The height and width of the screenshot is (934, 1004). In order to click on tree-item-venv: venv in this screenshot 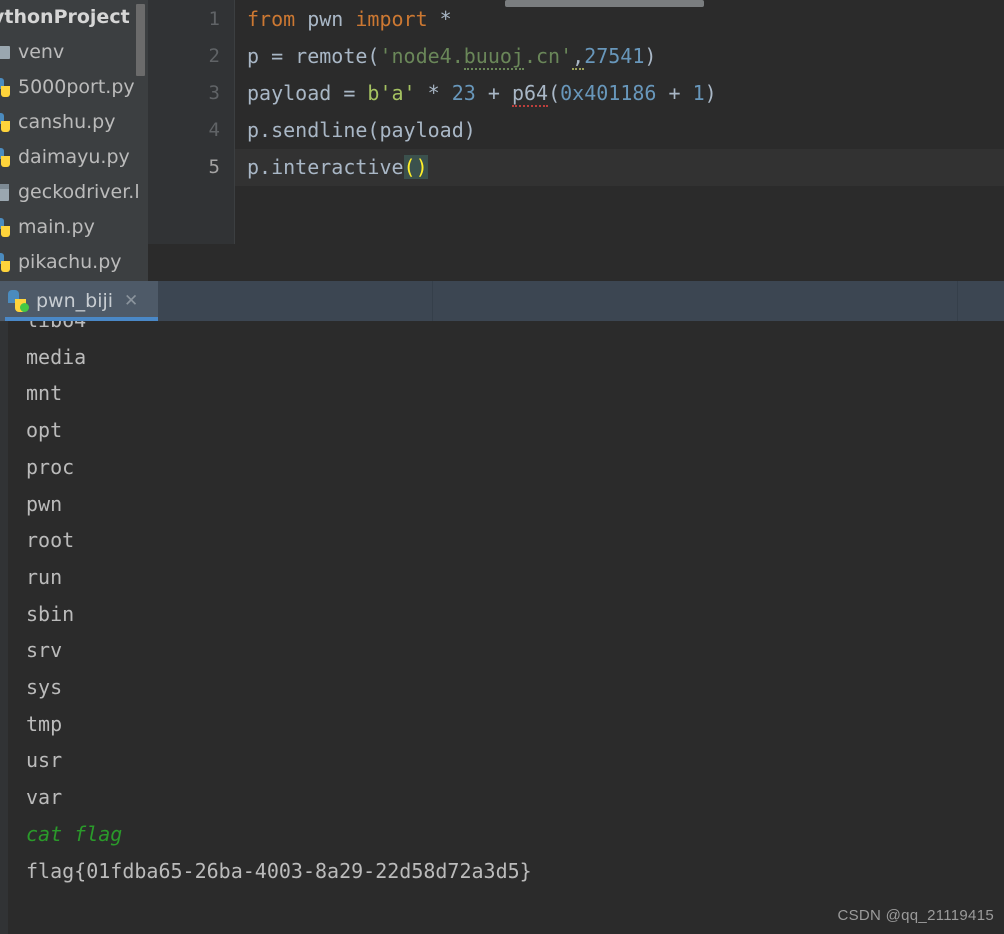, I will do `click(74, 52)`.